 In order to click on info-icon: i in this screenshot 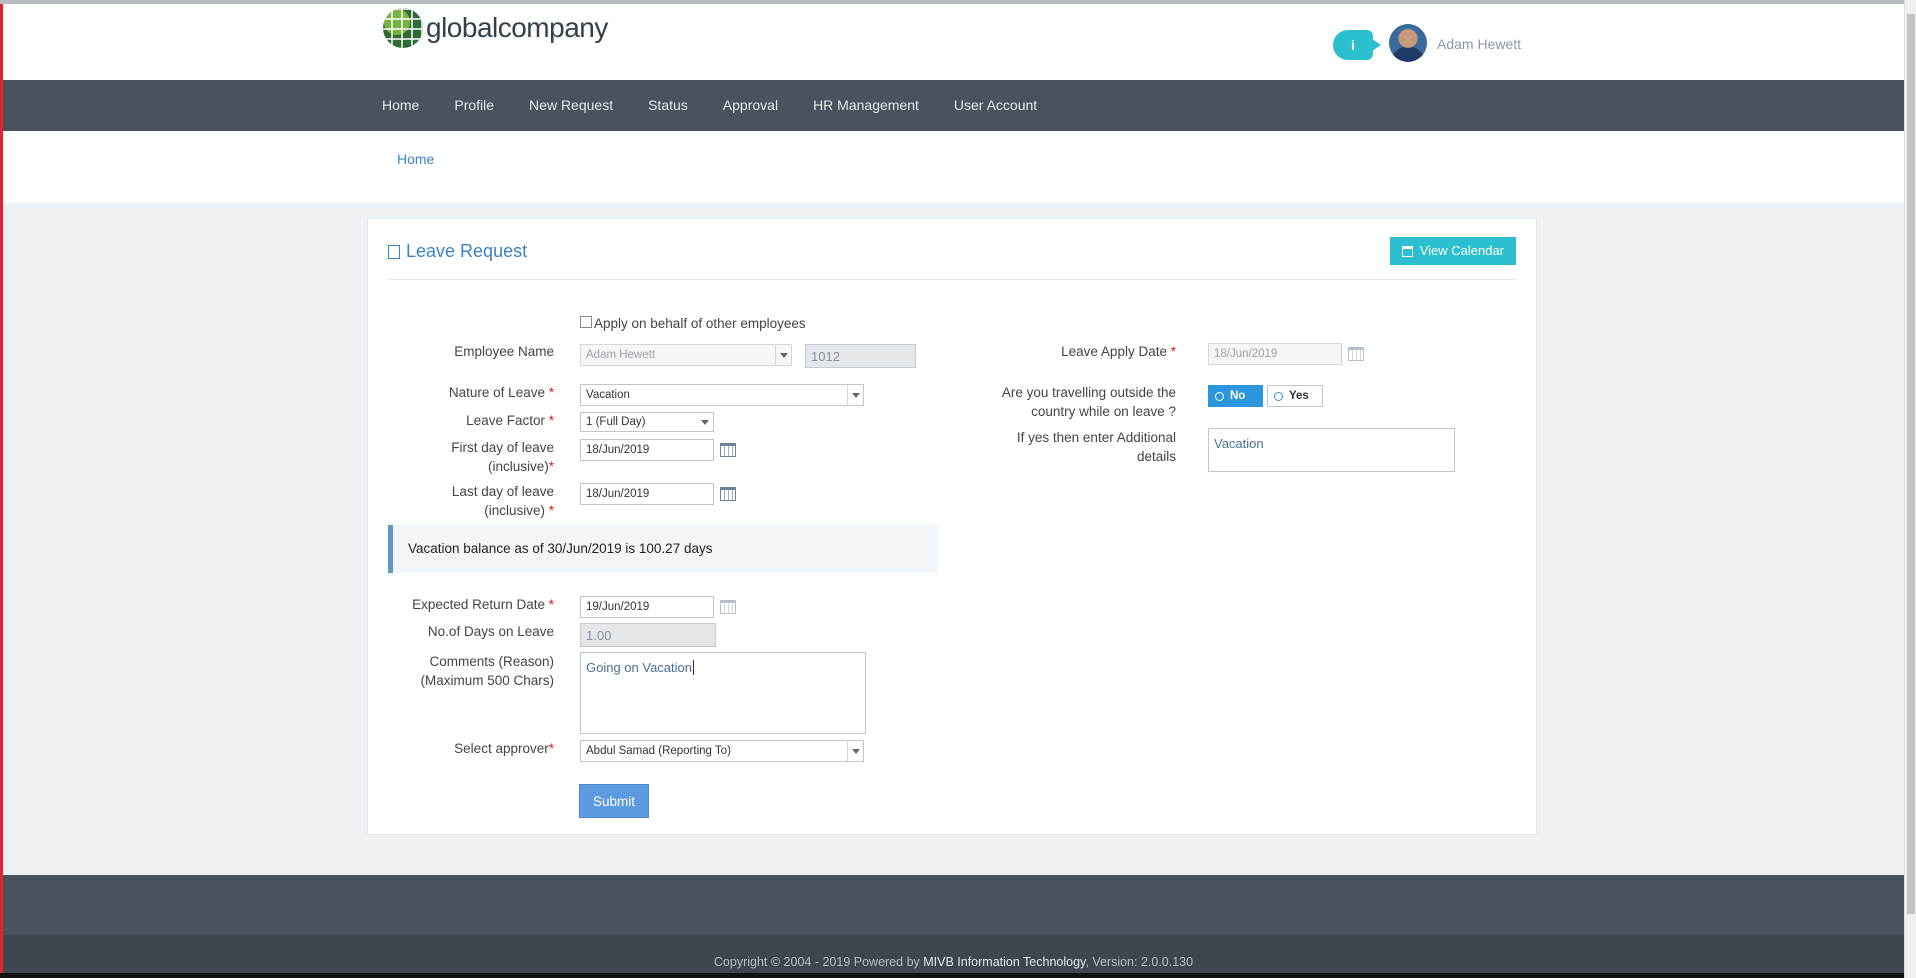, I will do `click(1357, 45)`.